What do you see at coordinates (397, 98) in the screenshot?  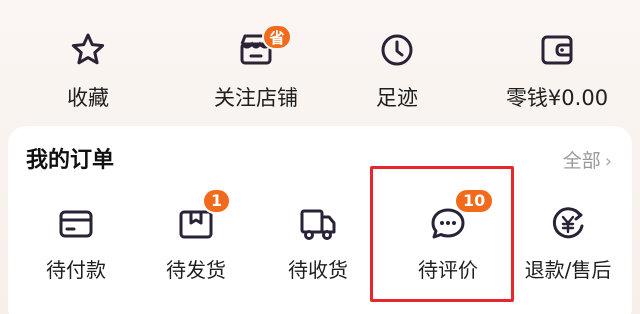 I see `history-label: 足迹` at bounding box center [397, 98].